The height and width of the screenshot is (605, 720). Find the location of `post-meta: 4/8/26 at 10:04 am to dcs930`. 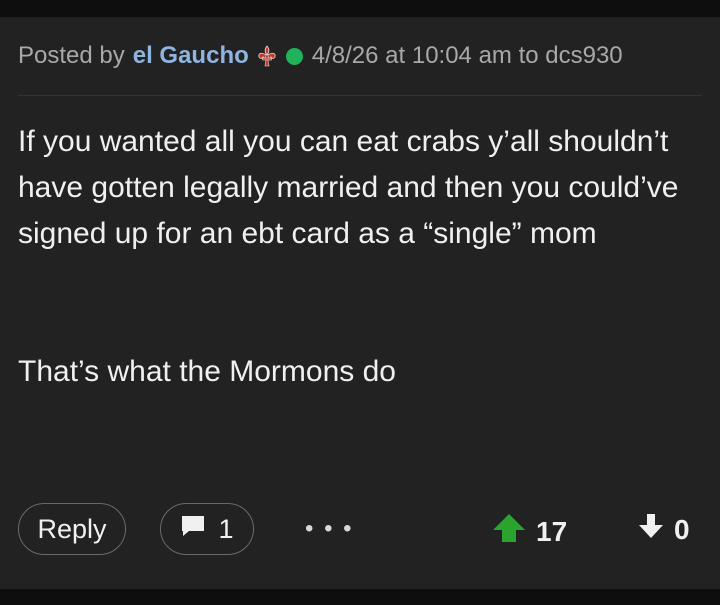

post-meta: 4/8/26 at 10:04 am to dcs930 is located at coordinates (467, 55).